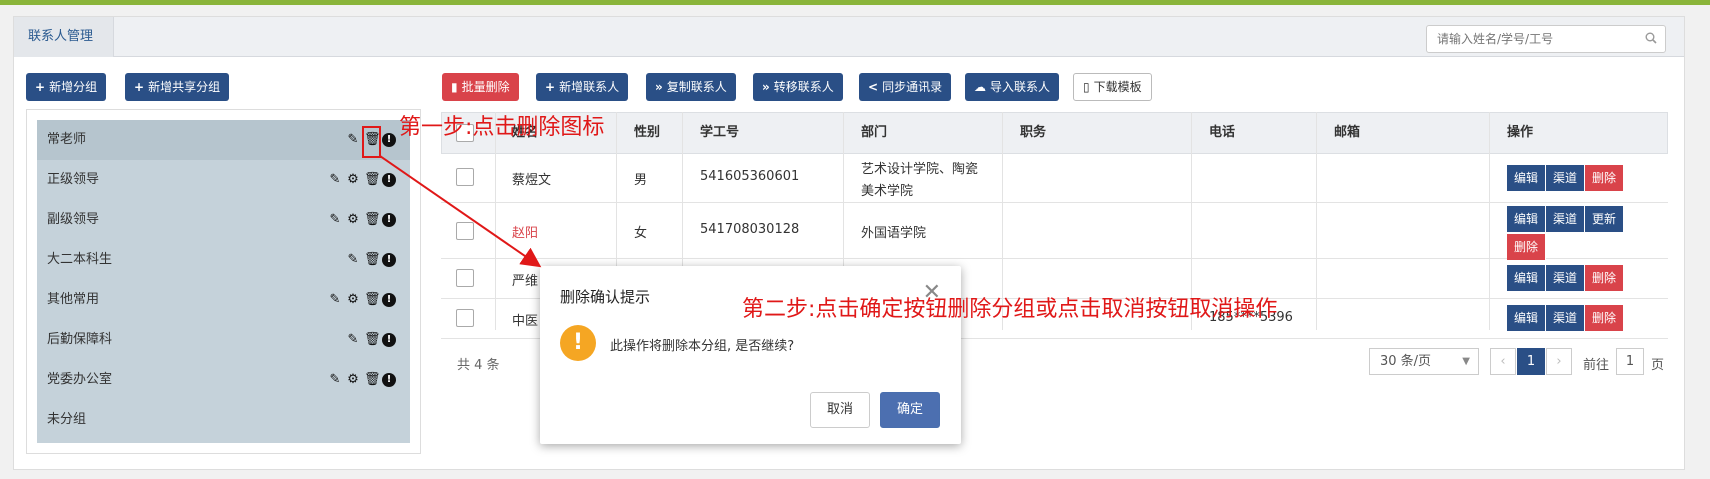 The width and height of the screenshot is (1710, 479). Describe the element at coordinates (177, 87) in the screenshot. I see `add-shared-group-button: + 新增共享分组` at that location.